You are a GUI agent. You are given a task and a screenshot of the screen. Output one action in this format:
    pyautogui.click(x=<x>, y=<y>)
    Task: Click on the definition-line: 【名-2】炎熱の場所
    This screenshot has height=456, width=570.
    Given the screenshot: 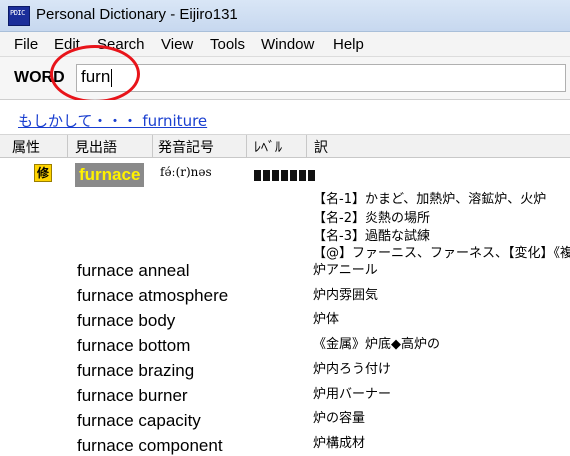 What is the action you would take?
    pyautogui.click(x=371, y=218)
    